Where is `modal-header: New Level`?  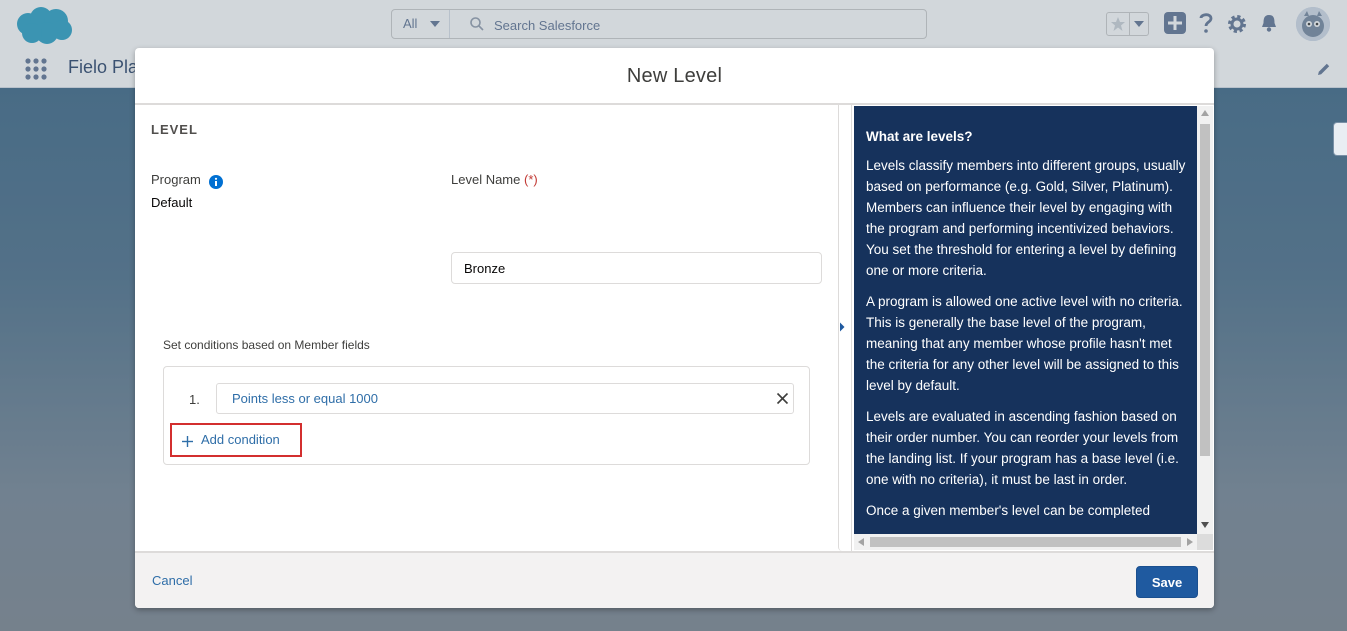 modal-header: New Level is located at coordinates (674, 76).